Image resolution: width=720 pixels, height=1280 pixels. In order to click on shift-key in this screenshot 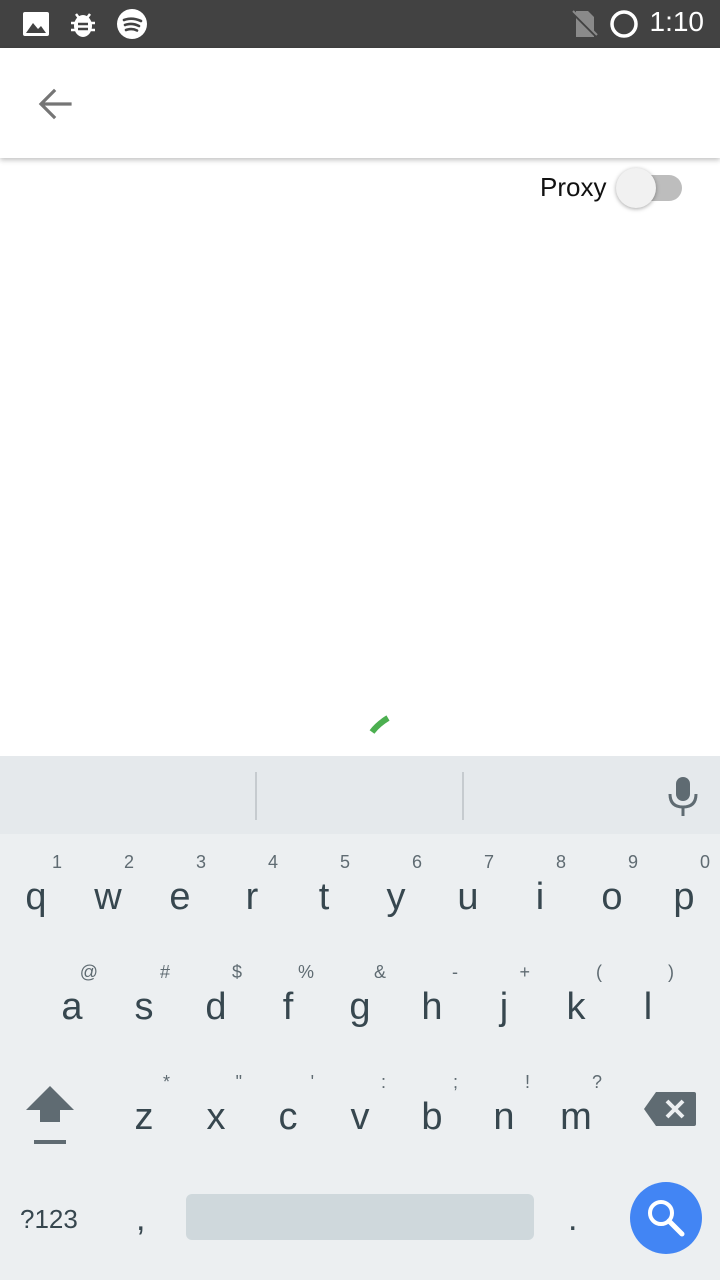, I will do `click(50, 1114)`.